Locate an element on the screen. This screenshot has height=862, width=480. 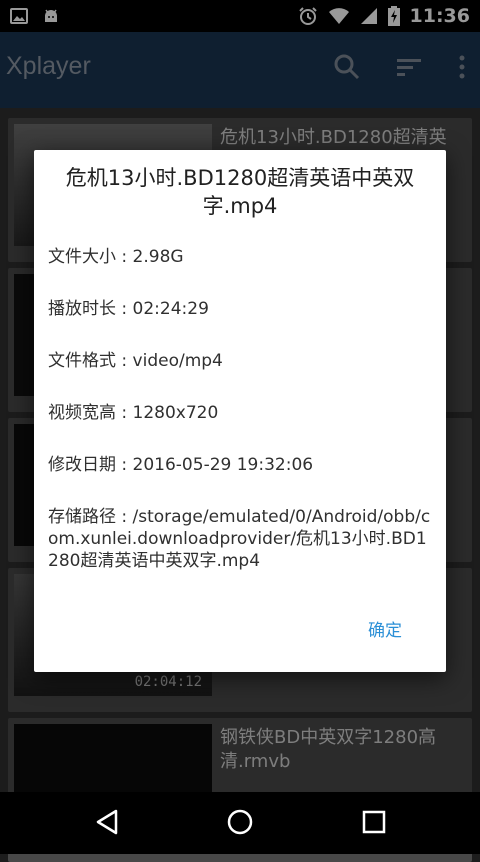
modified-date-row: 修改日期 : 2016-05-29 19:32:06 is located at coordinates (181, 465).